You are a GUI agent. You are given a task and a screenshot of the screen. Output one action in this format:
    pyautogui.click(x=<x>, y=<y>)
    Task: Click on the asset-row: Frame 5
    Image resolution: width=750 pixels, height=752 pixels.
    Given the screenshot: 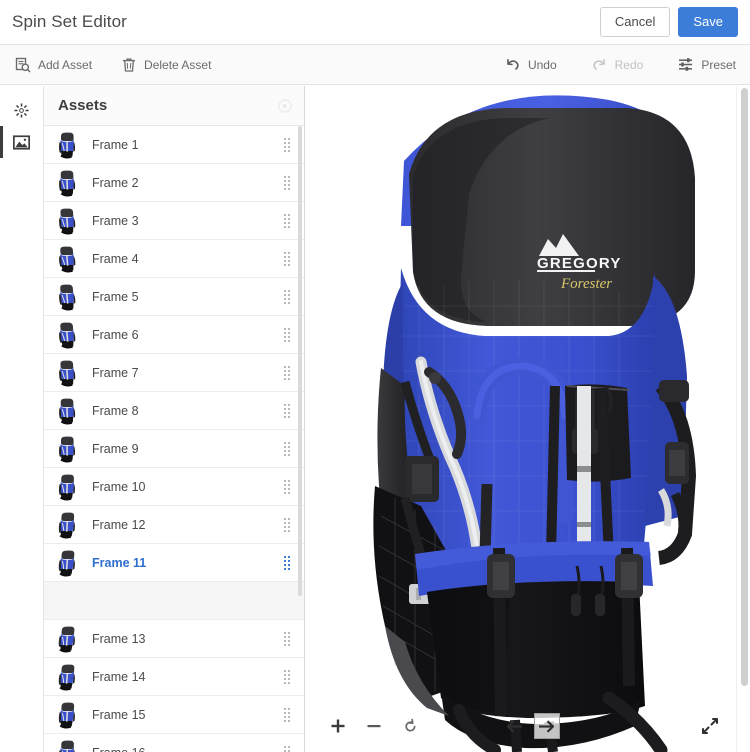 What is the action you would take?
    pyautogui.click(x=174, y=297)
    